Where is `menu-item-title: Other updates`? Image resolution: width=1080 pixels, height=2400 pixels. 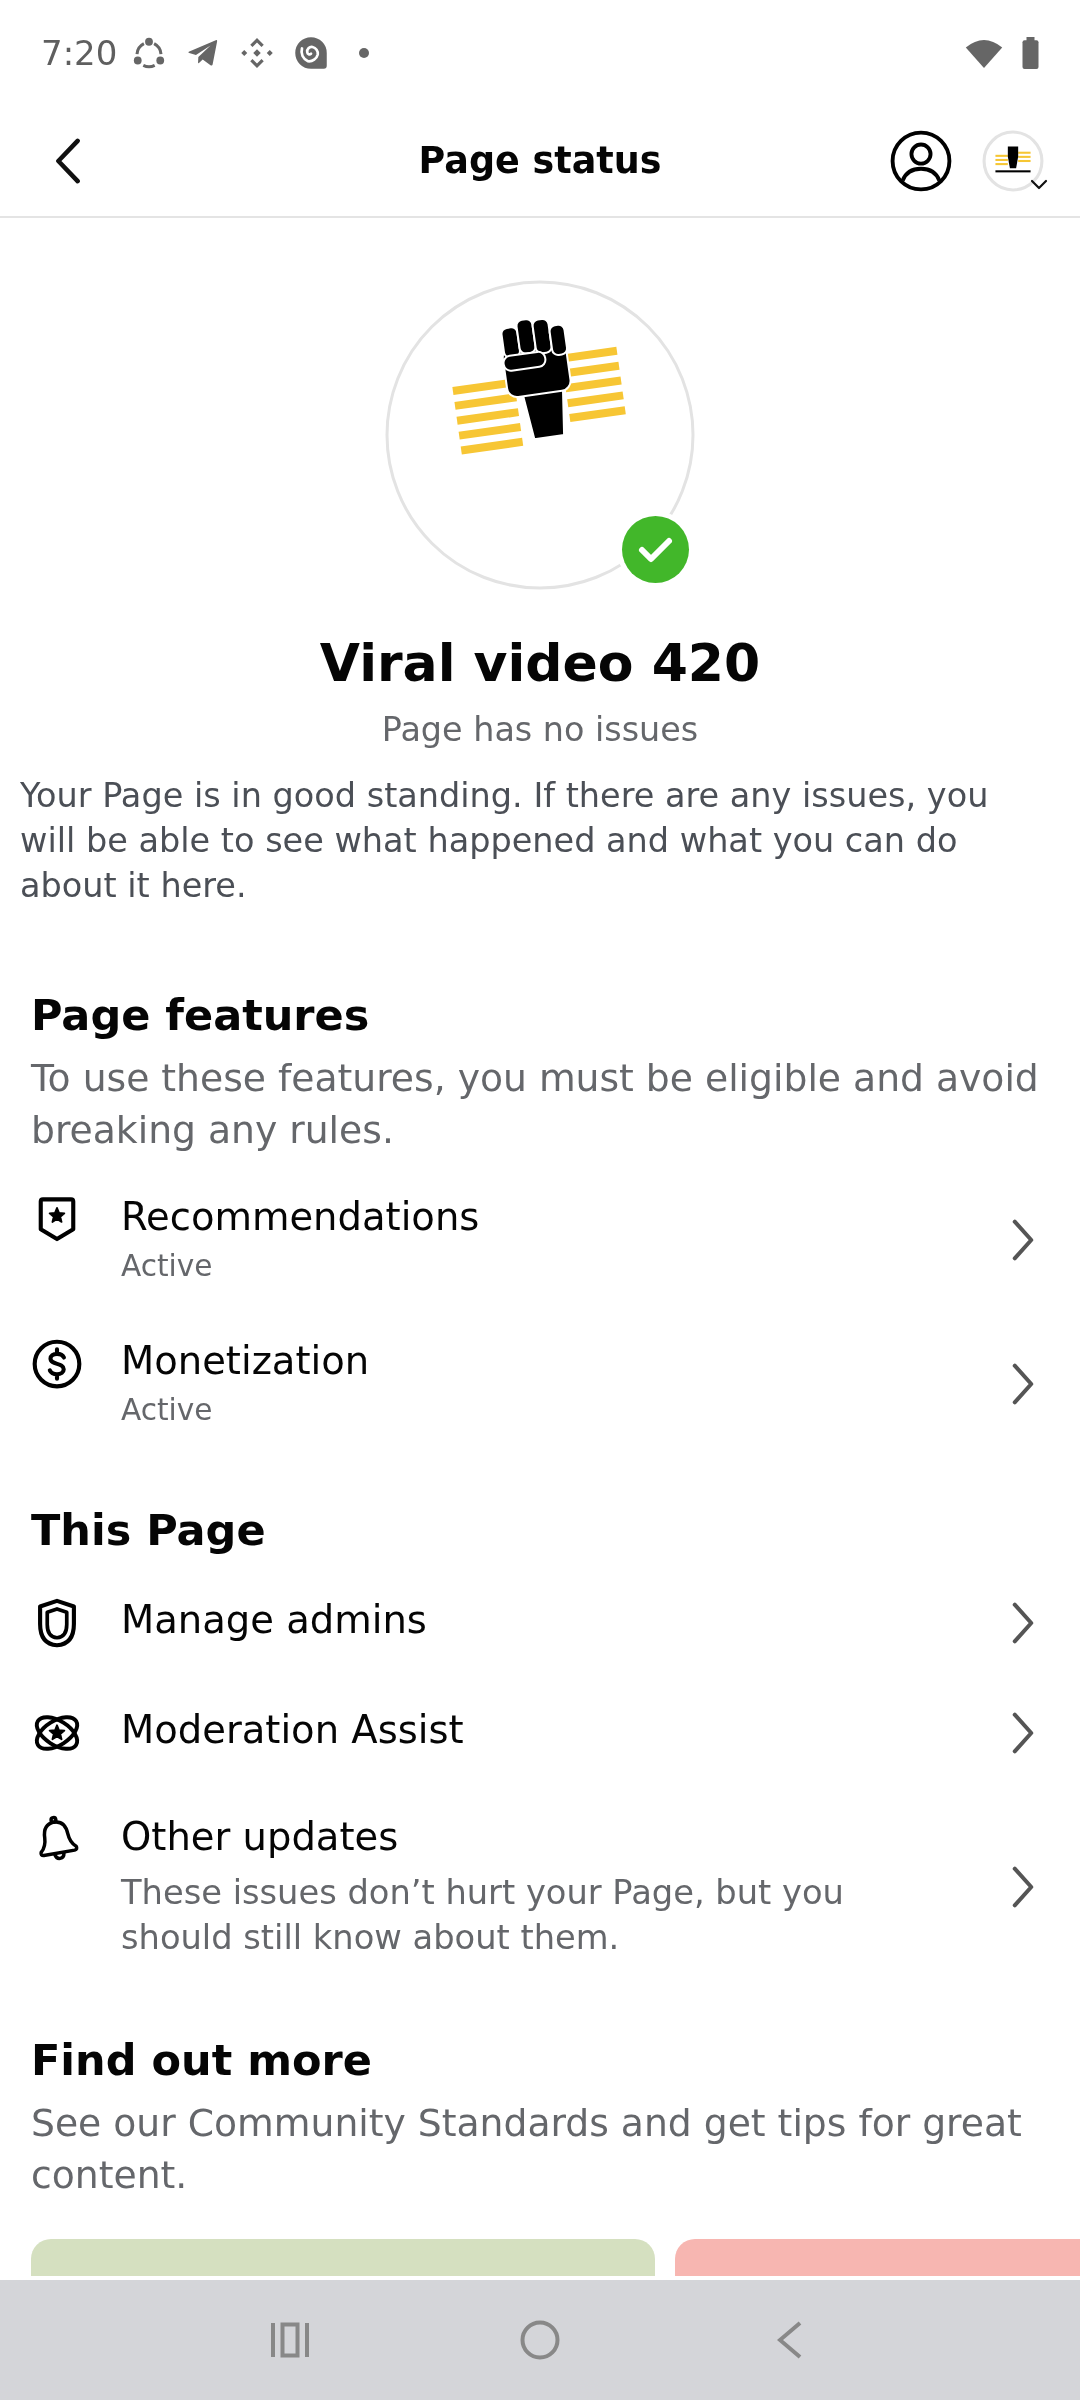
menu-item-title: Other updates is located at coordinates (561, 1840).